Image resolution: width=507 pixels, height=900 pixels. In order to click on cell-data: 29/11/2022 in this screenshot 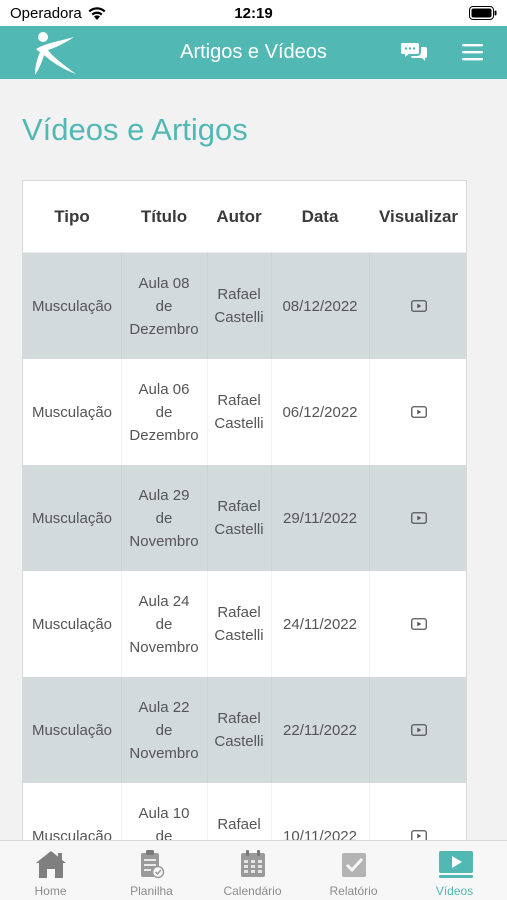, I will do `click(320, 518)`.